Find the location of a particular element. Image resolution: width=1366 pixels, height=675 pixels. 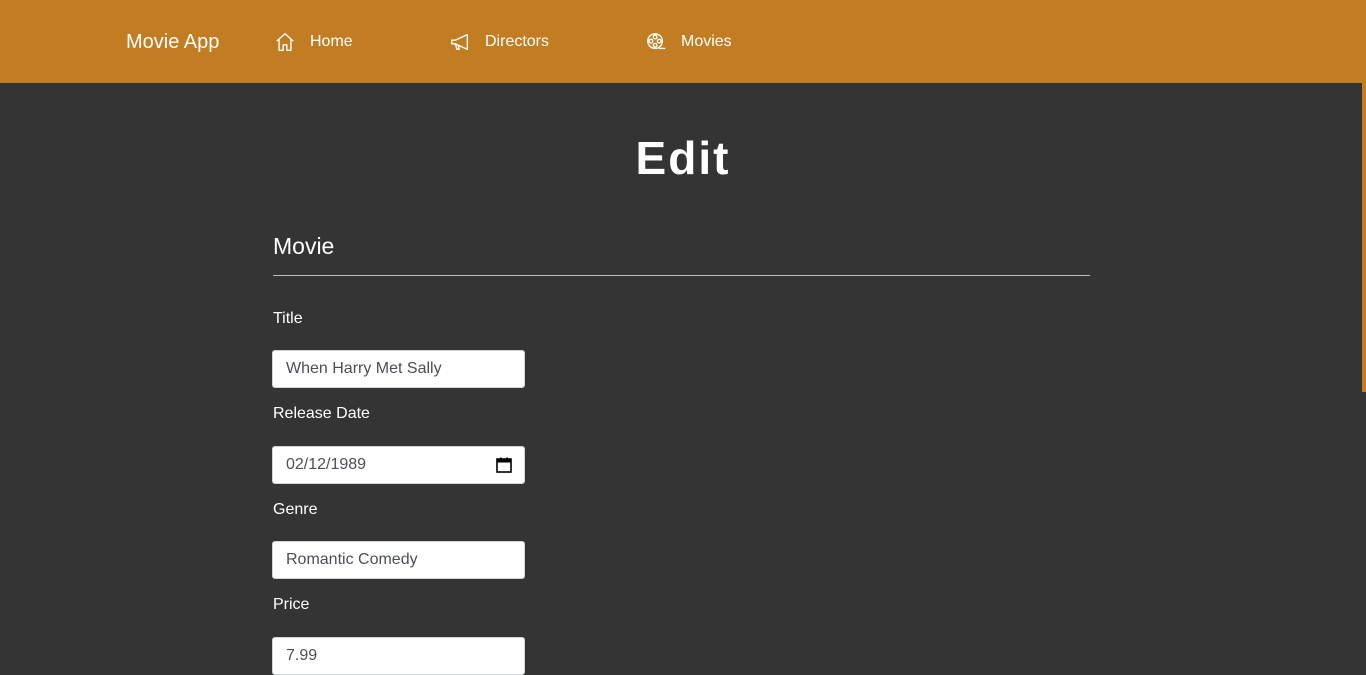

section-title: Movie is located at coordinates (304, 246).